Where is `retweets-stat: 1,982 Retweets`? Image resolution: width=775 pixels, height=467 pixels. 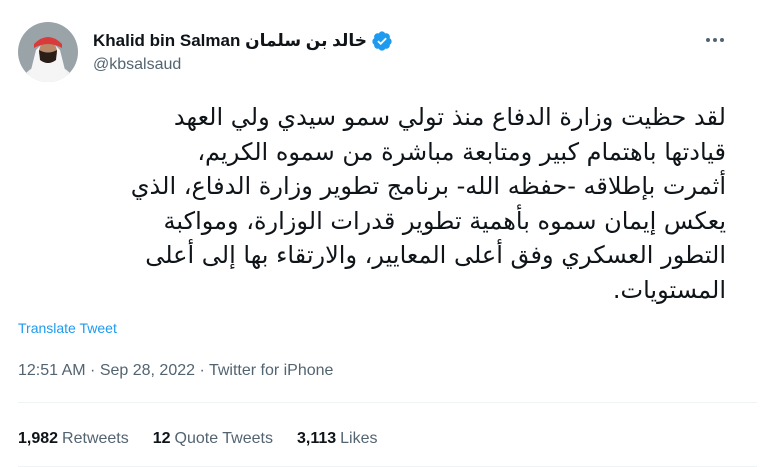 retweets-stat: 1,982 Retweets is located at coordinates (73, 439).